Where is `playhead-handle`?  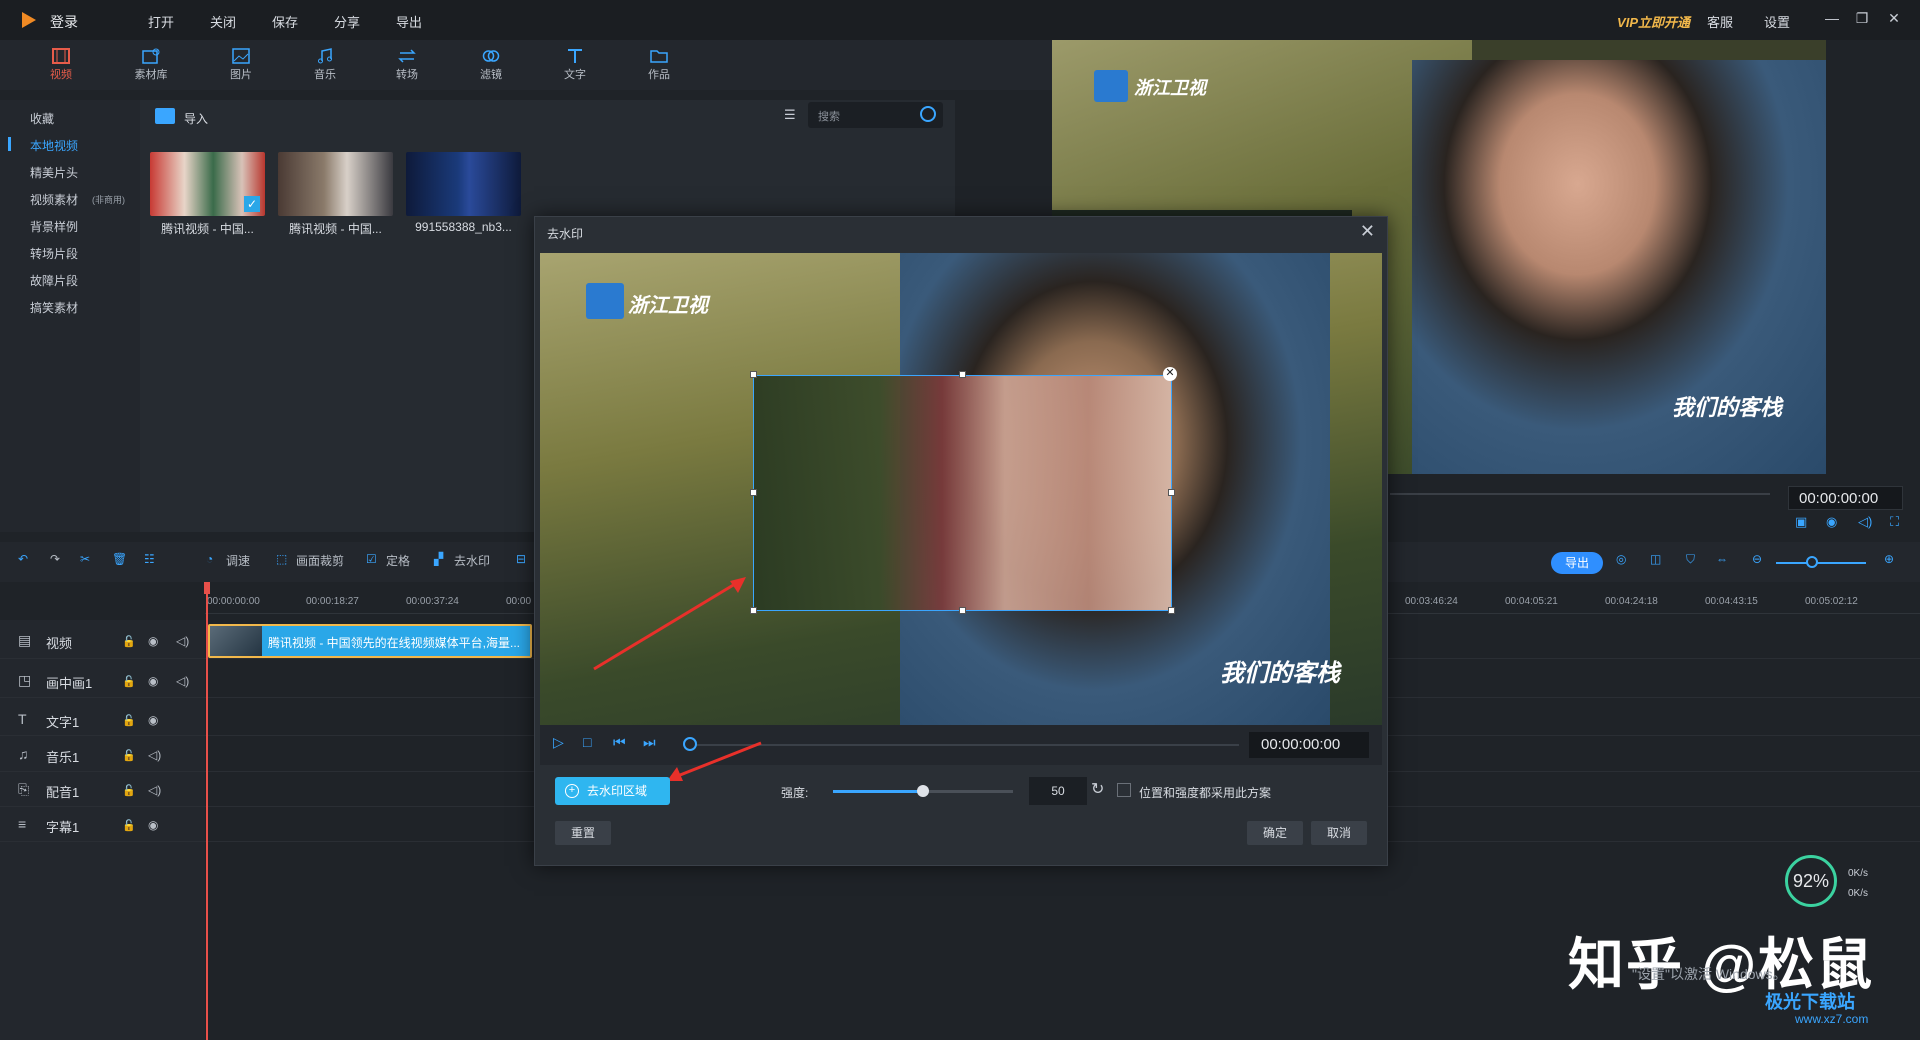
playhead-handle is located at coordinates (207, 588).